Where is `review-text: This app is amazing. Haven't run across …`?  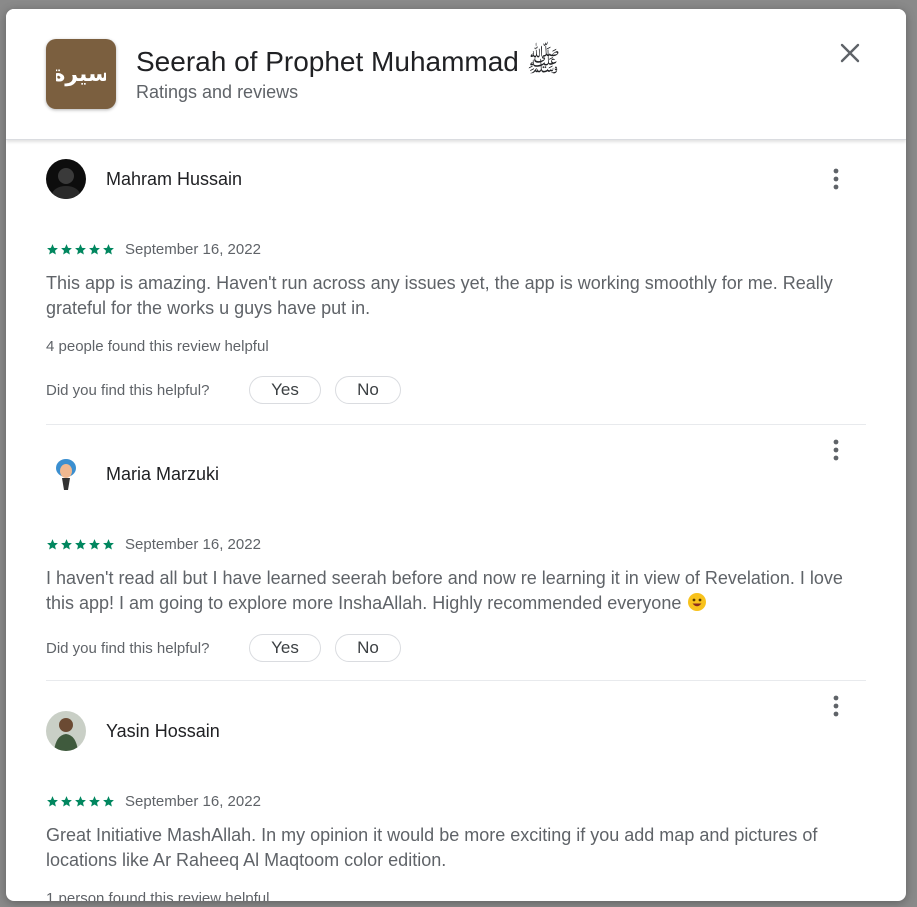 review-text: This app is amazing. Haven't run across … is located at coordinates (439, 295).